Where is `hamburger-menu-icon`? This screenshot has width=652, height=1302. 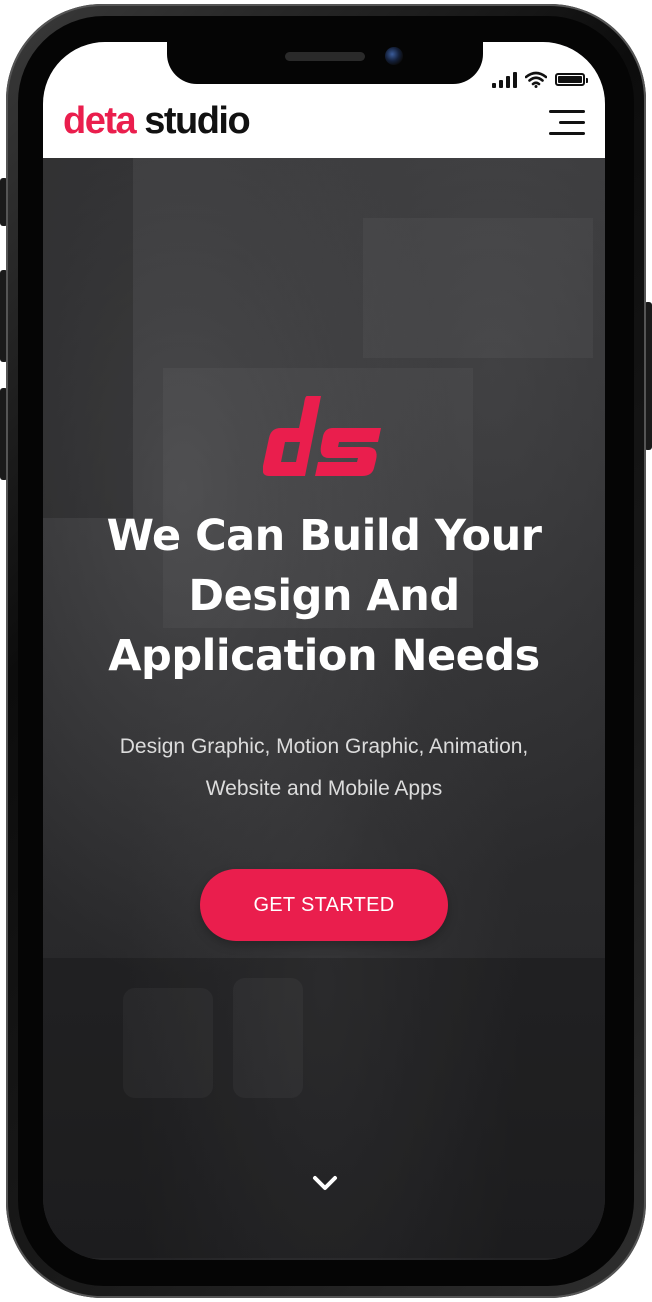 hamburger-menu-icon is located at coordinates (567, 123).